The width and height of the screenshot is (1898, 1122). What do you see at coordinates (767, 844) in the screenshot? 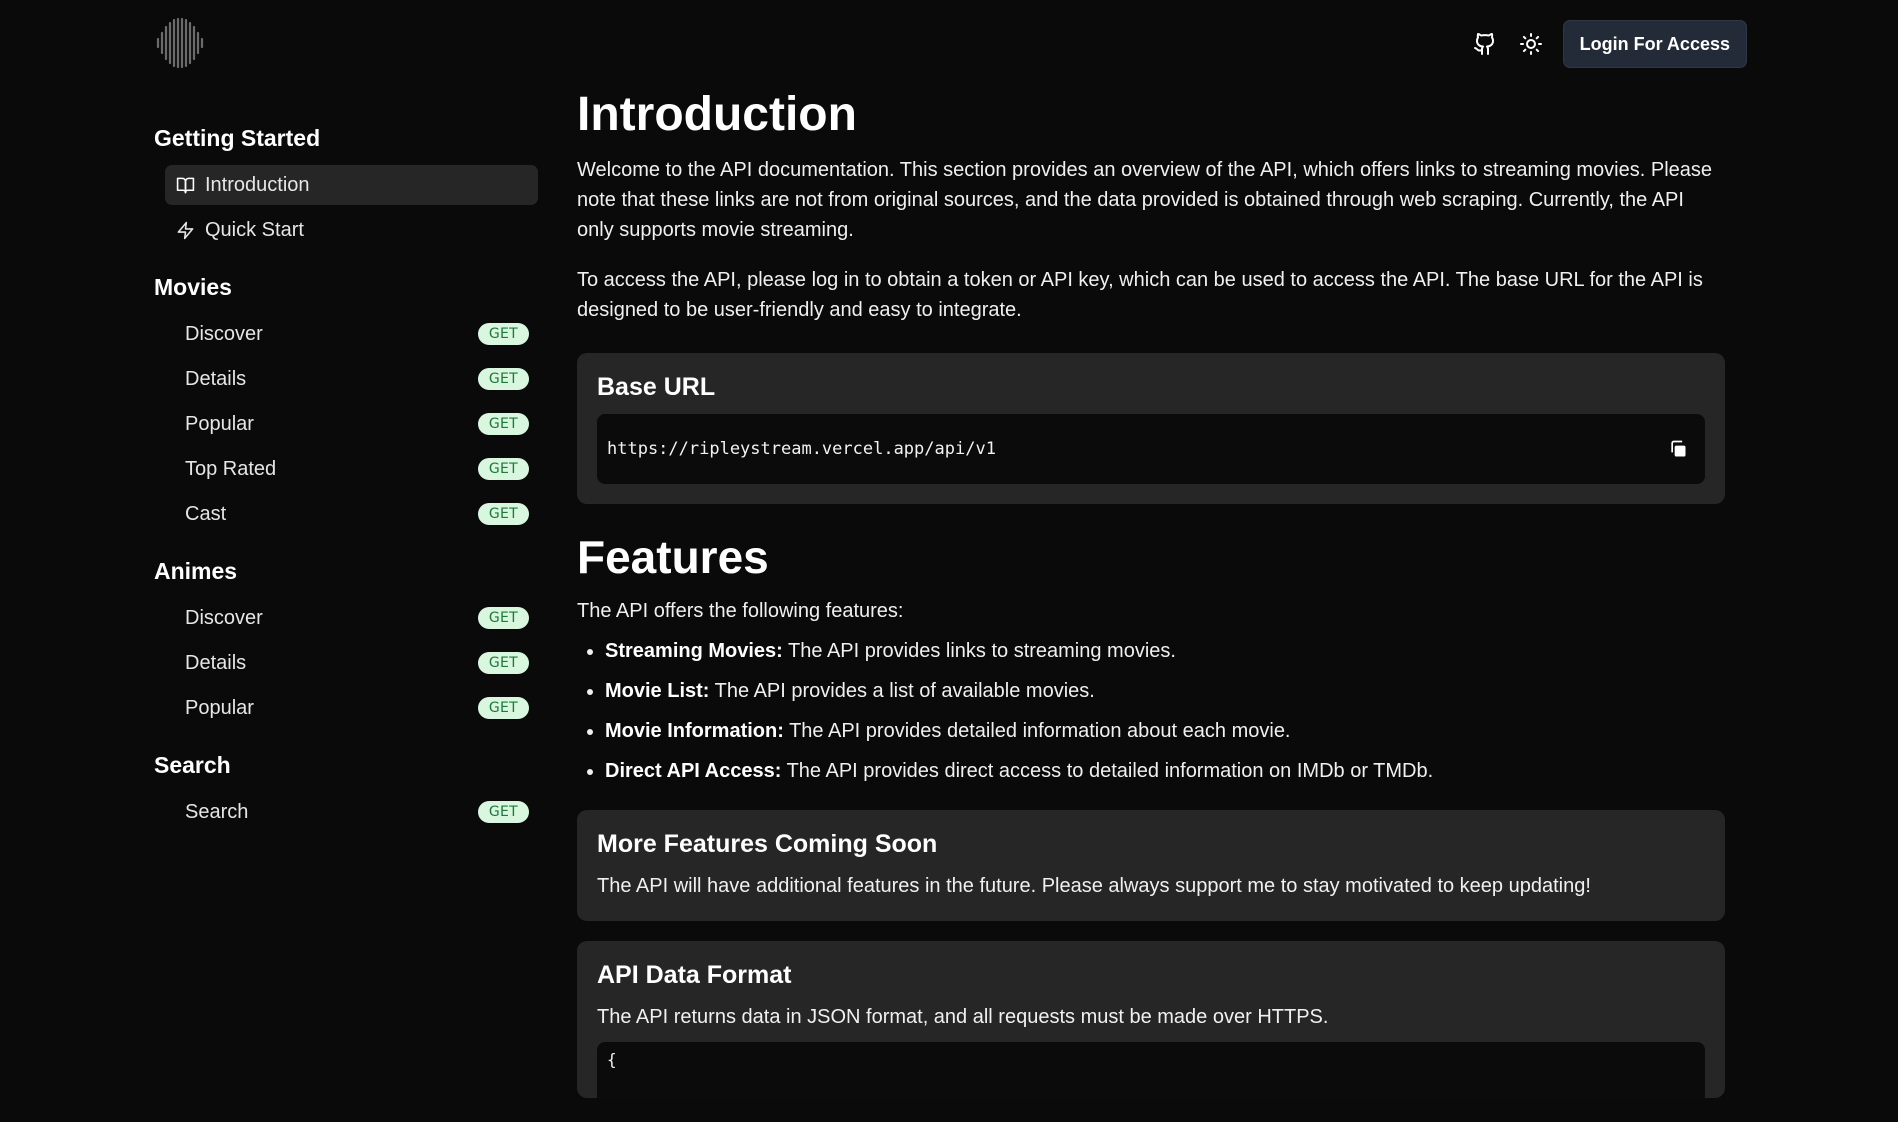
I see `card-title: More Features Coming Soon` at bounding box center [767, 844].